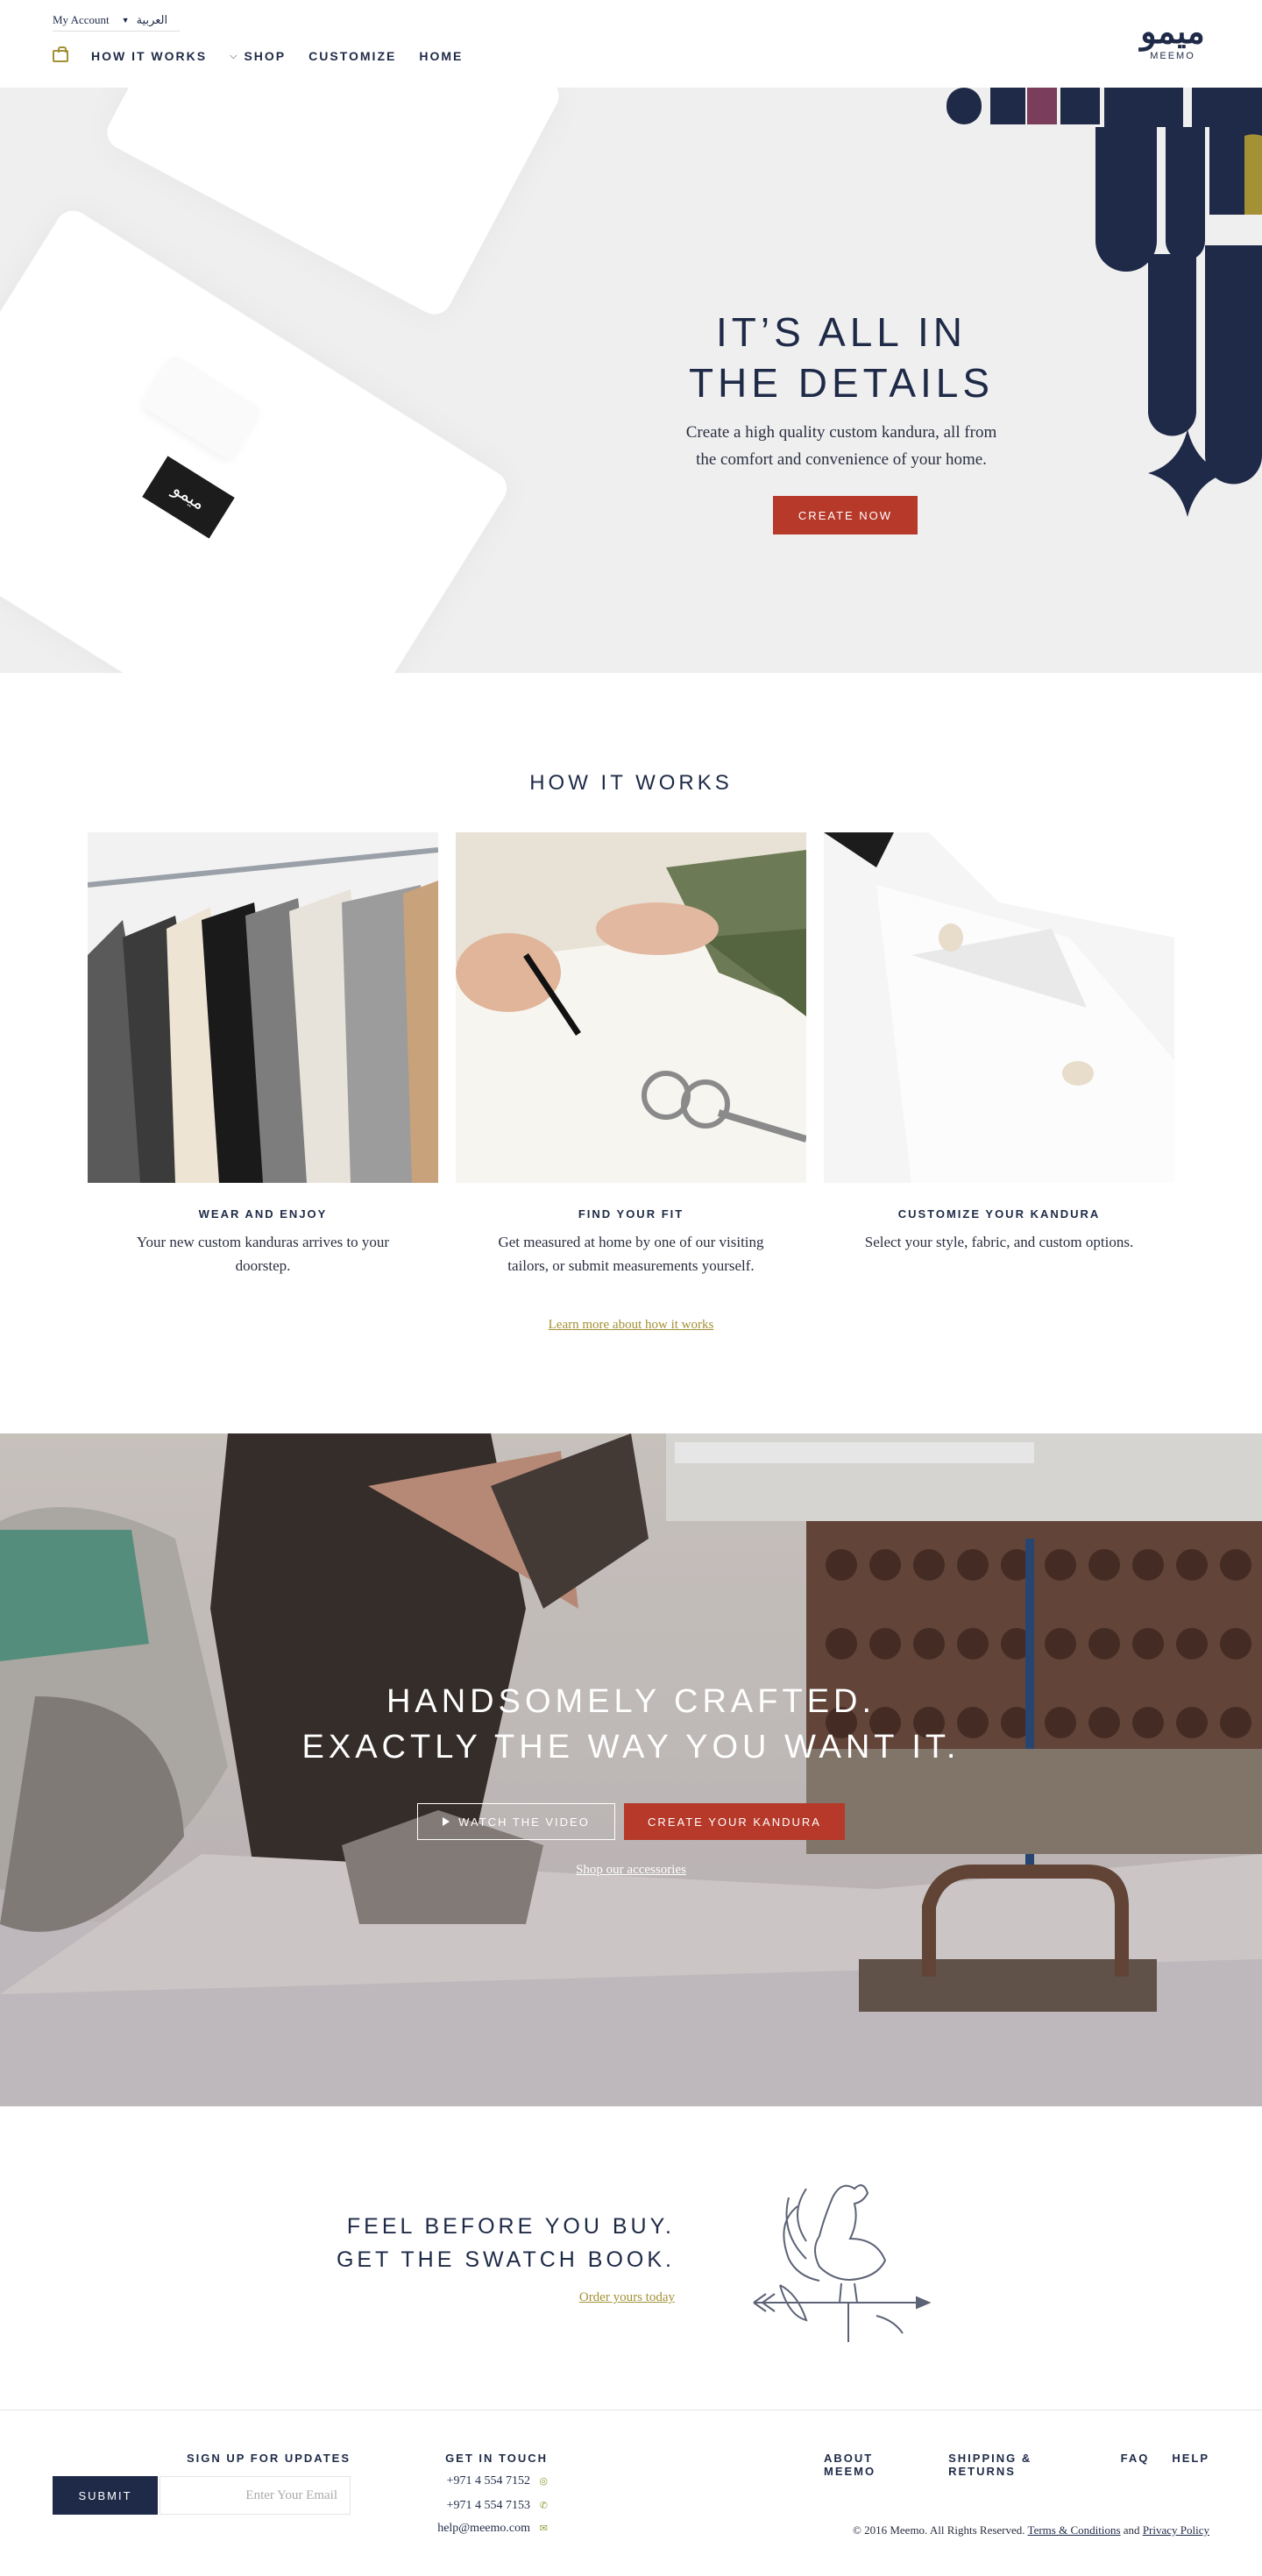  What do you see at coordinates (631, 1870) in the screenshot?
I see `shop-accessories-link: Shop our accessories` at bounding box center [631, 1870].